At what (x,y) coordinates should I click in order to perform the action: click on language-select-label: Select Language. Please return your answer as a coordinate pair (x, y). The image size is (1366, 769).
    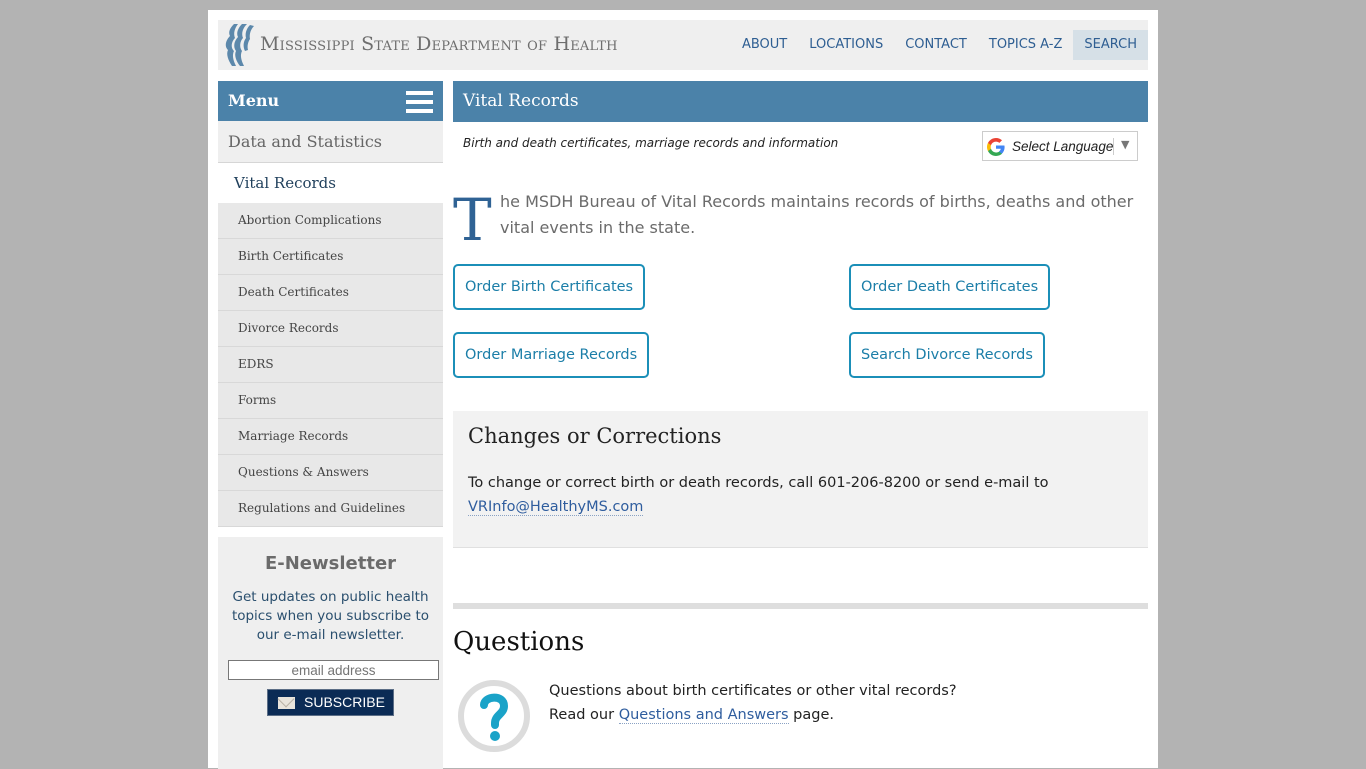
    Looking at the image, I should click on (1063, 146).